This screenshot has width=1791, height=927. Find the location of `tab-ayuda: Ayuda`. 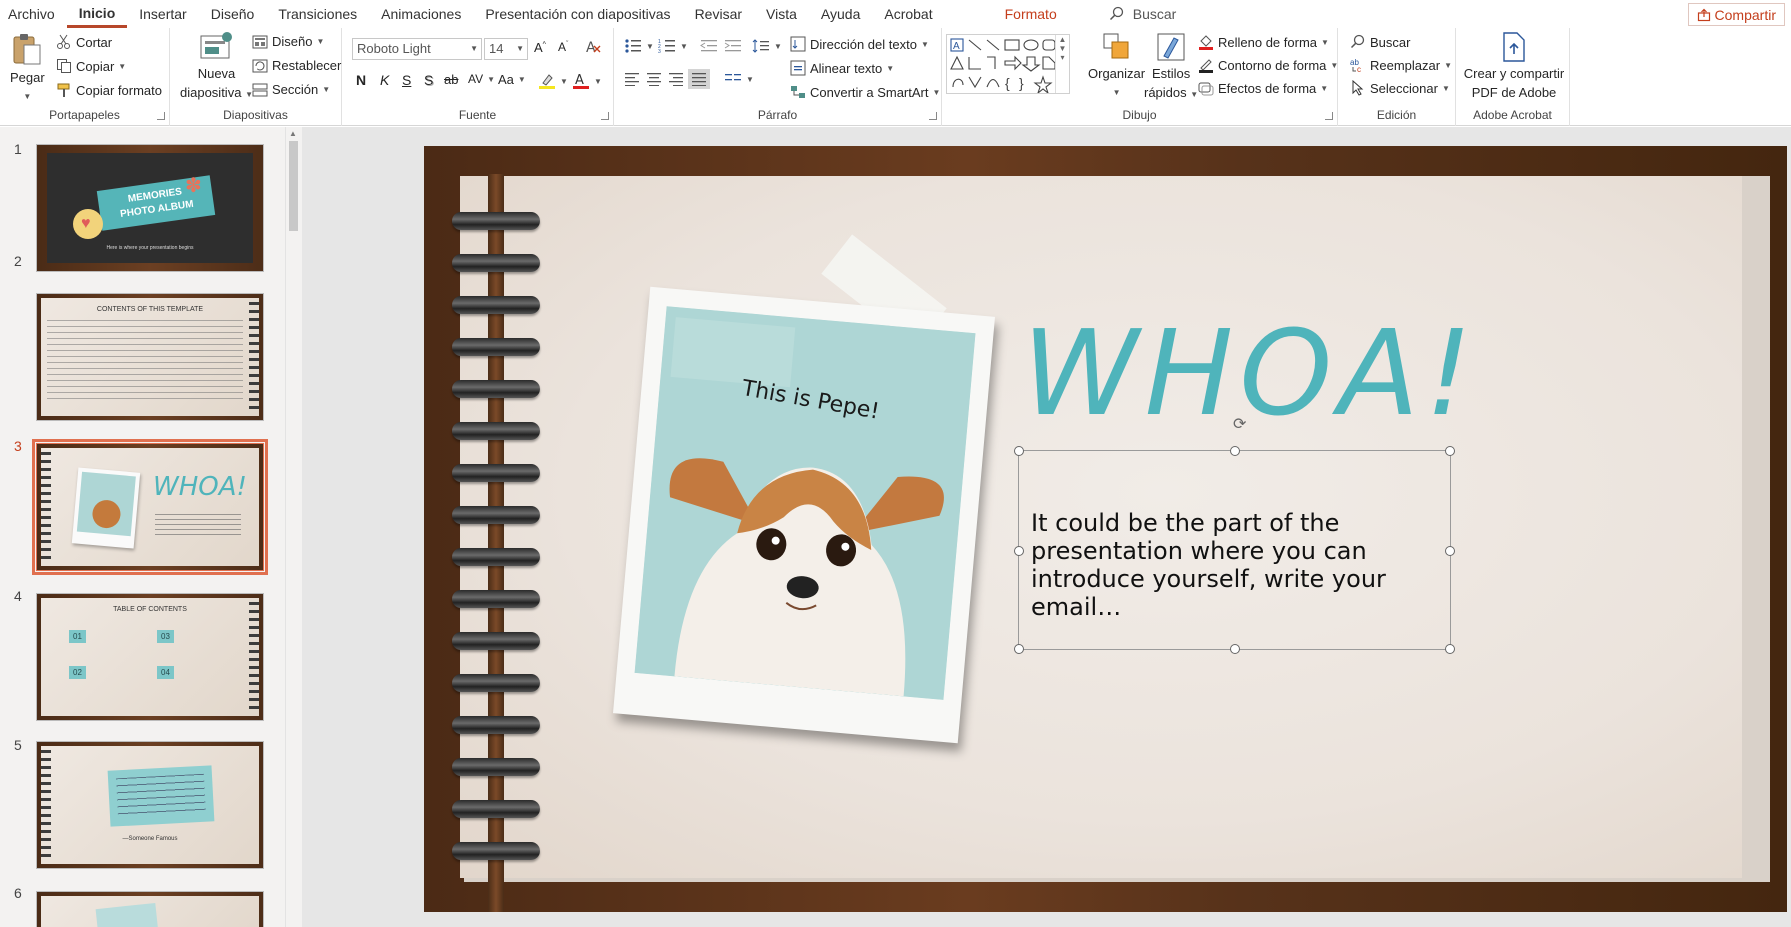

tab-ayuda: Ayuda is located at coordinates (840, 14).